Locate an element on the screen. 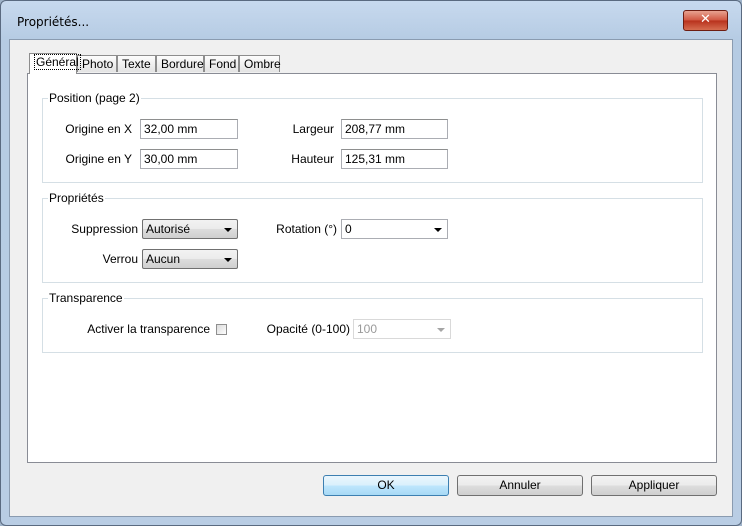  tab-text: Texte is located at coordinates (136, 63).